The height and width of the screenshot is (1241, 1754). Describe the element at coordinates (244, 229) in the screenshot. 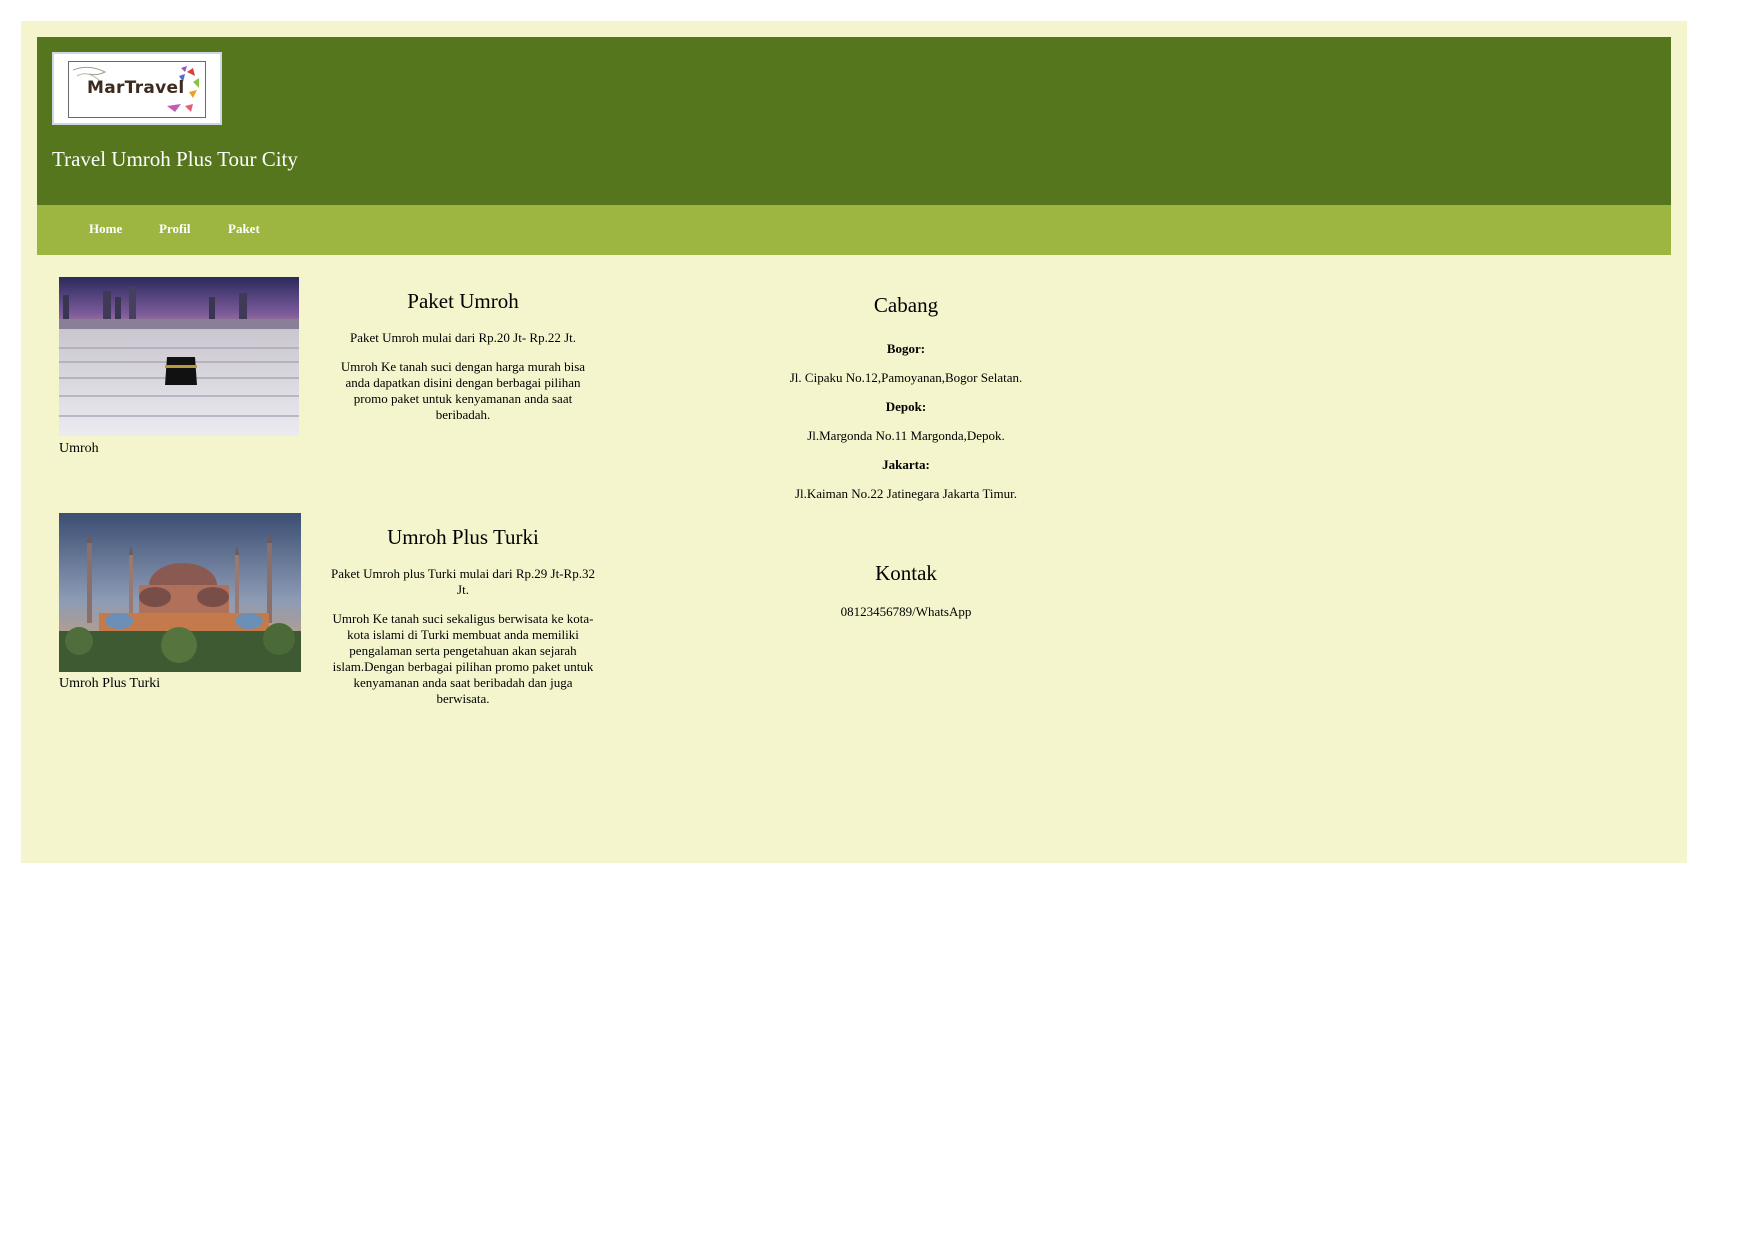

I see `nav-paket-link: Paket` at that location.